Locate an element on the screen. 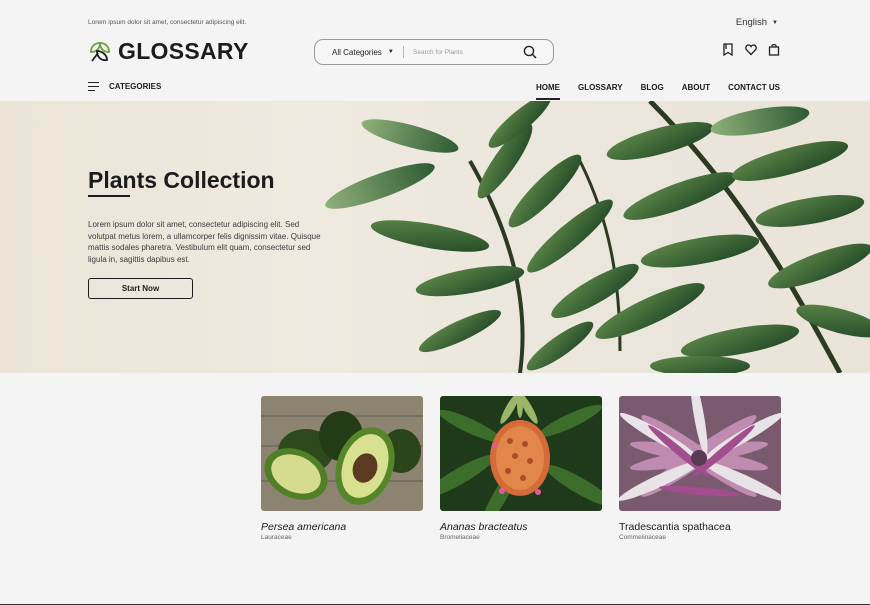 The width and height of the screenshot is (870, 605). brand-logo: GLOSSARY is located at coordinates (168, 51).